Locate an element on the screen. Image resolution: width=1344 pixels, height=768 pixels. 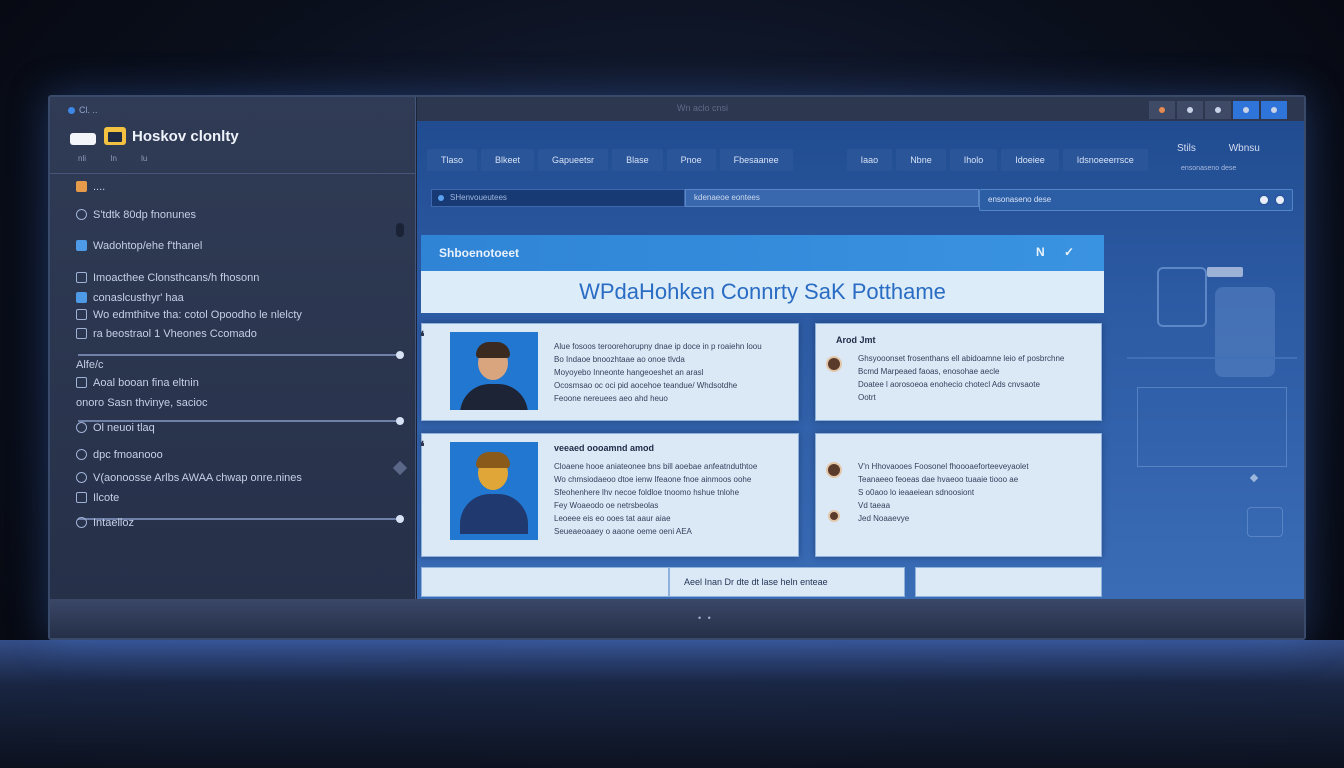
refresh-icon is located at coordinates (1264, 200).